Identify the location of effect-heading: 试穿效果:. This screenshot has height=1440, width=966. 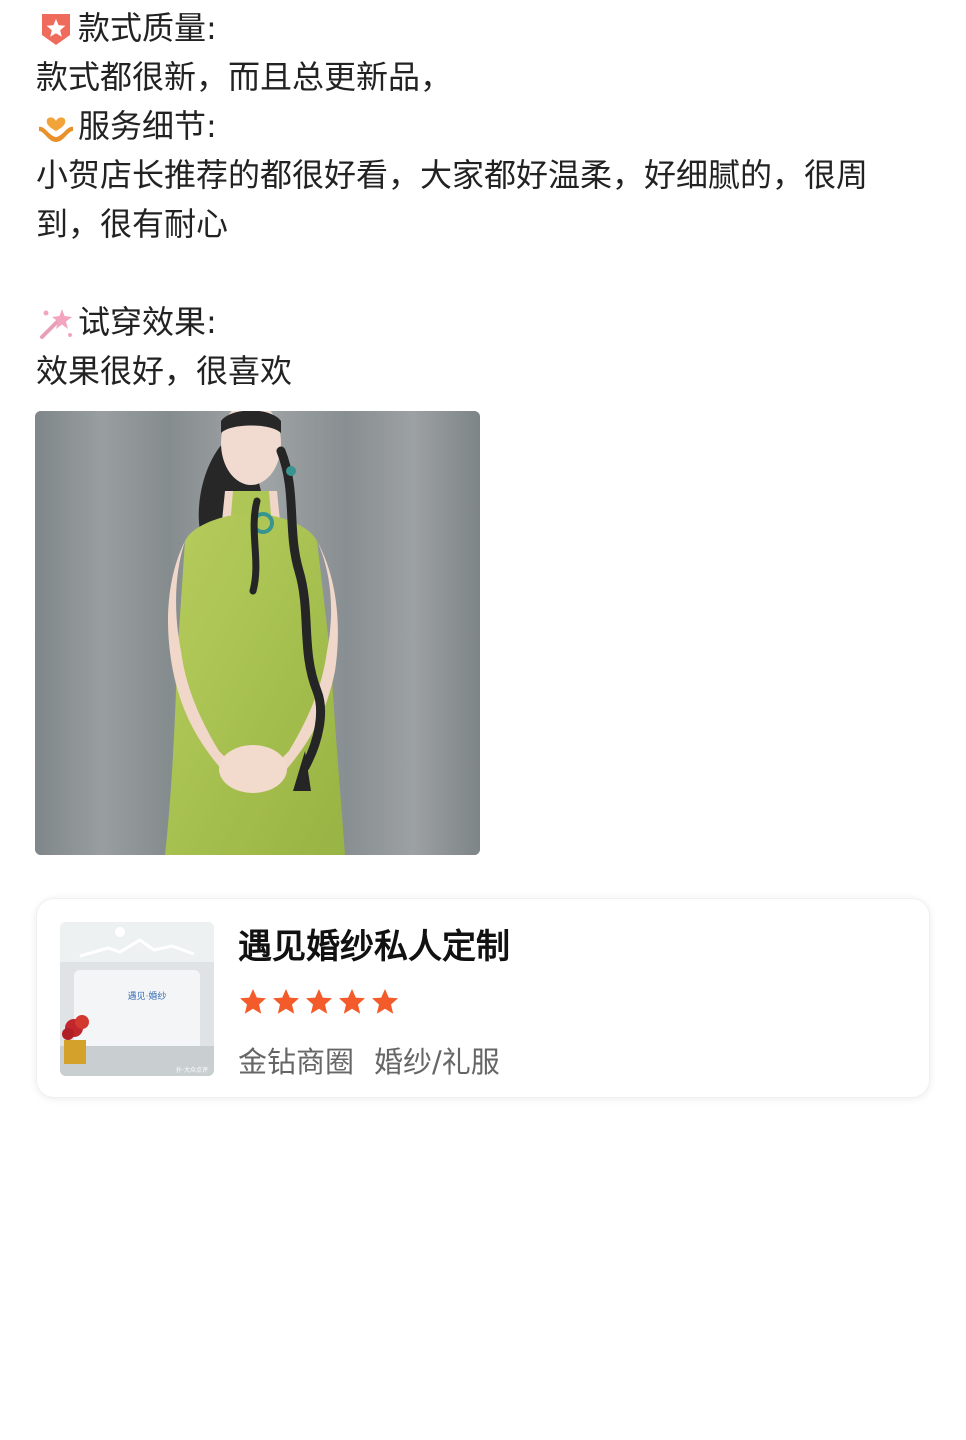
(147, 322).